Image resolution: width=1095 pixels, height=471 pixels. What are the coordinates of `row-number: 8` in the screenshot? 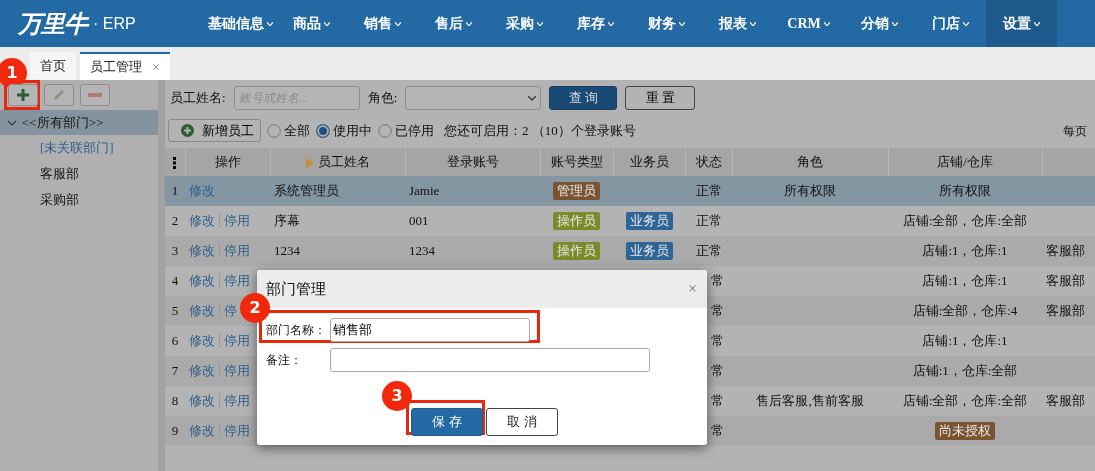 It's located at (175, 401).